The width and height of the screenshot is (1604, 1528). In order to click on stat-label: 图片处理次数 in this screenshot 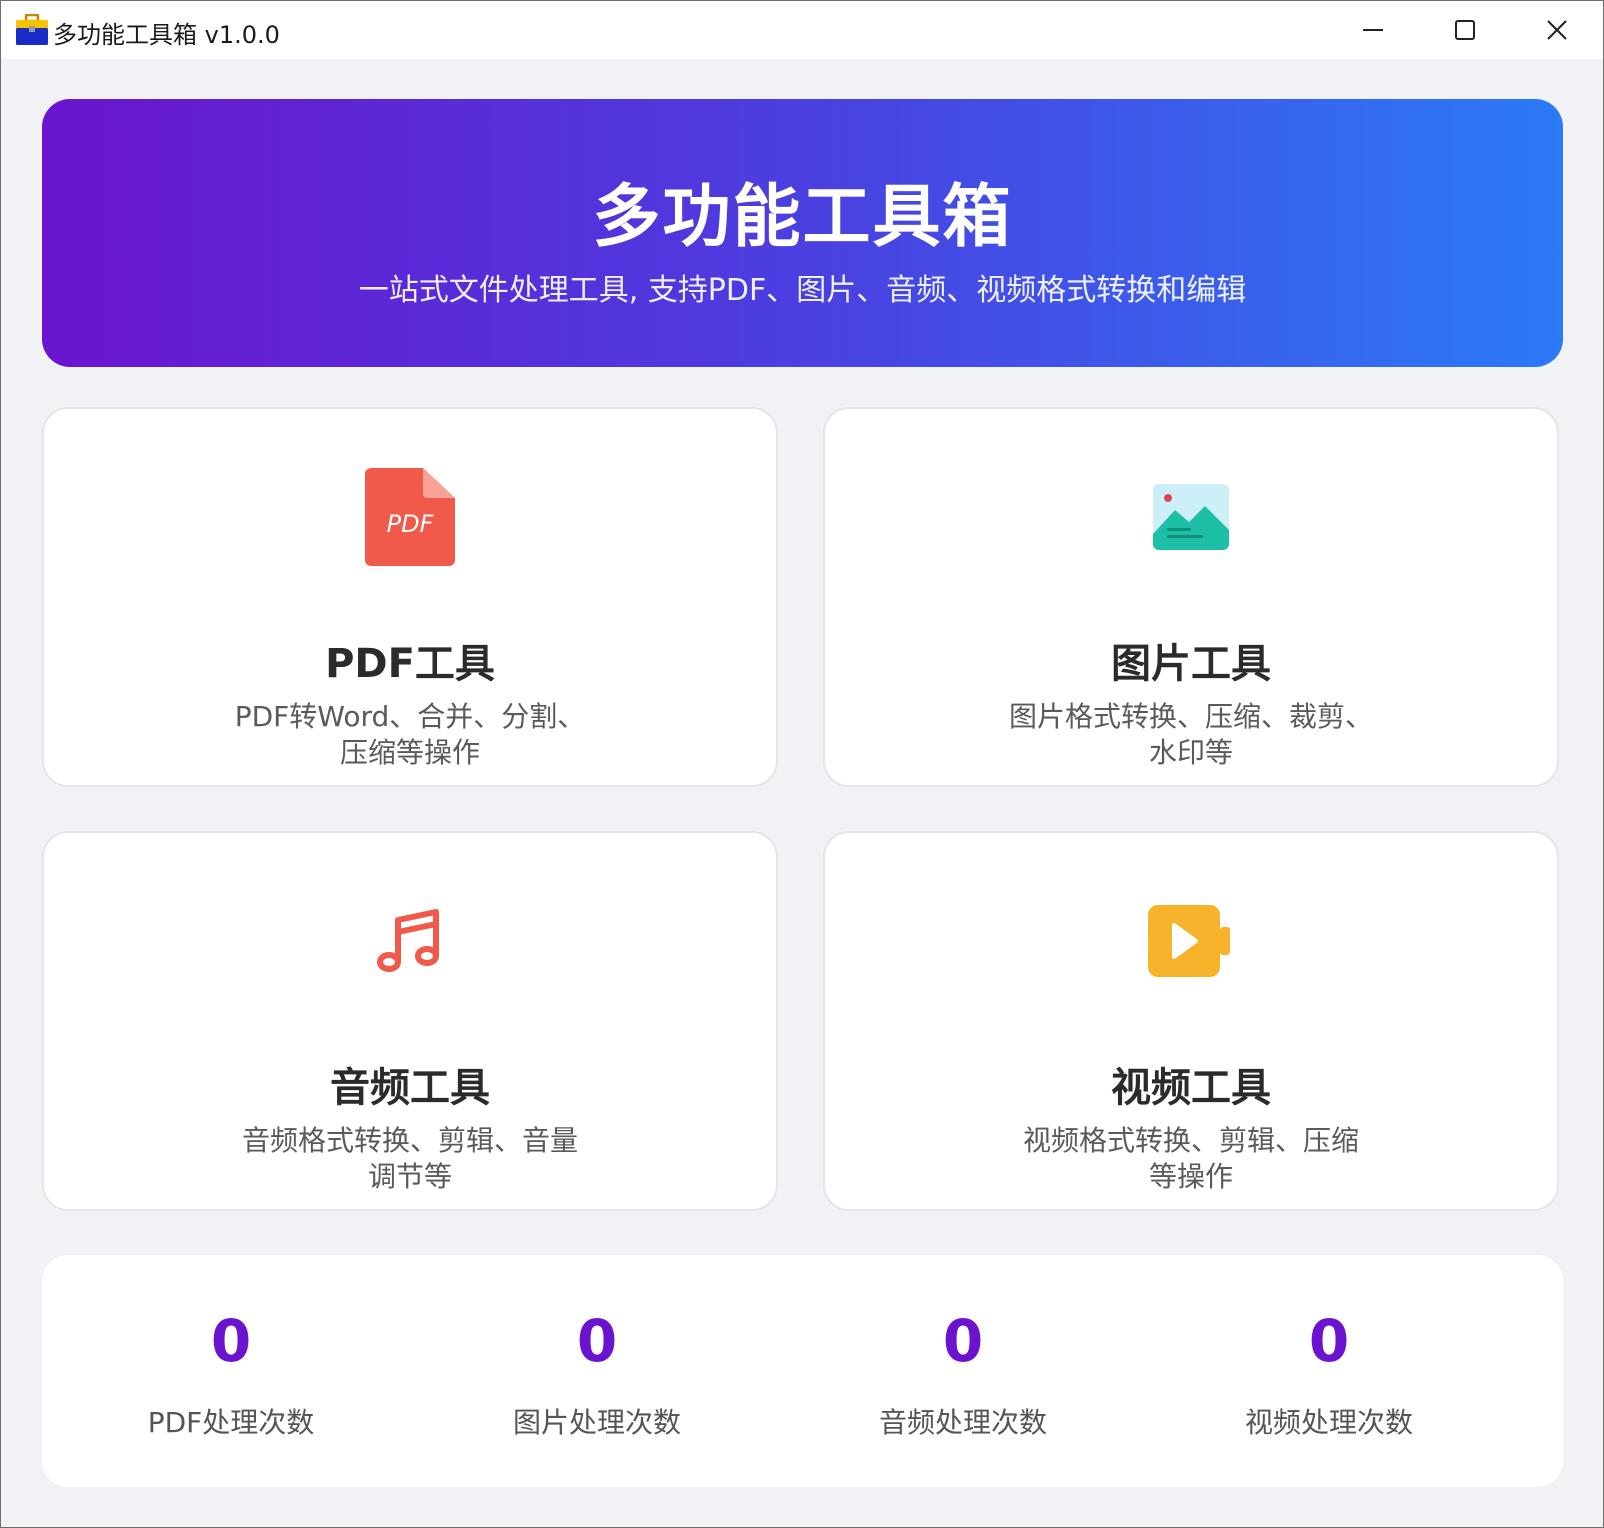, I will do `click(596, 1422)`.